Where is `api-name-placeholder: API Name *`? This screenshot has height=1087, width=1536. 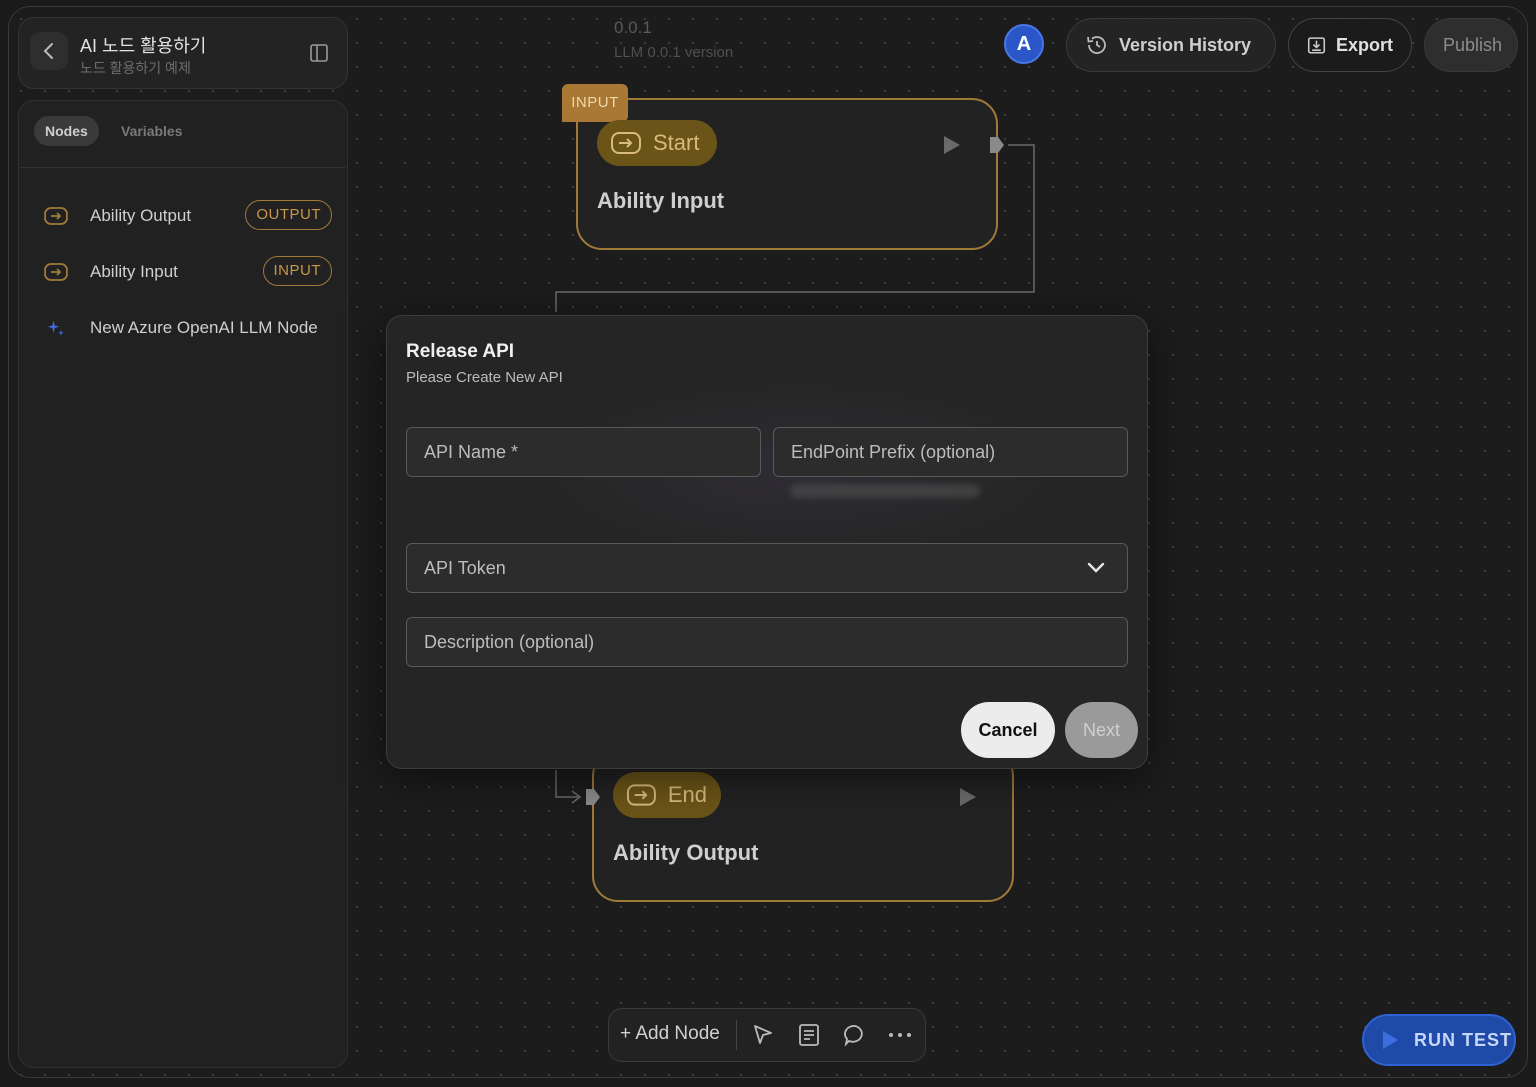
api-name-placeholder: API Name * is located at coordinates (471, 452).